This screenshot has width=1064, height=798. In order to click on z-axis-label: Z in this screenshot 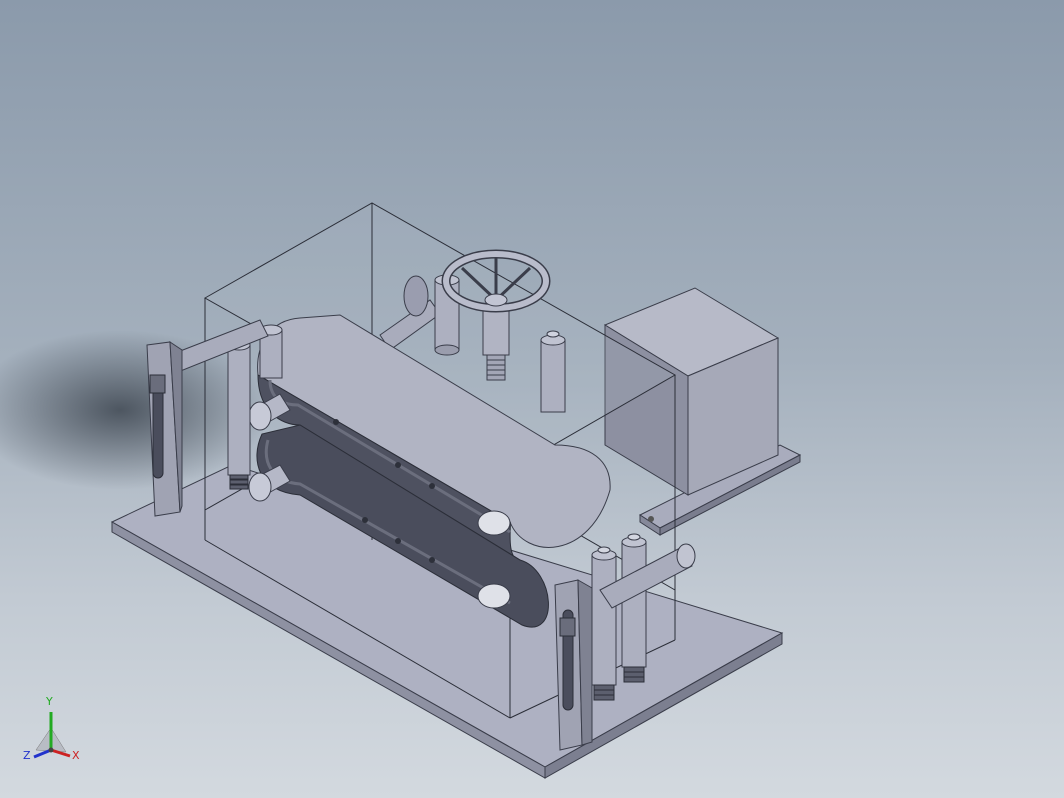, I will do `click(27, 755)`.